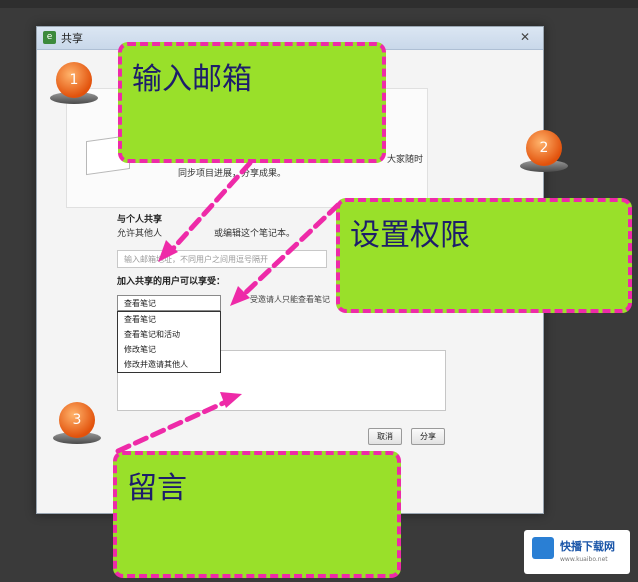 The width and height of the screenshot is (638, 582). Describe the element at coordinates (543, 548) in the screenshot. I see `cube-logo-icon` at that location.